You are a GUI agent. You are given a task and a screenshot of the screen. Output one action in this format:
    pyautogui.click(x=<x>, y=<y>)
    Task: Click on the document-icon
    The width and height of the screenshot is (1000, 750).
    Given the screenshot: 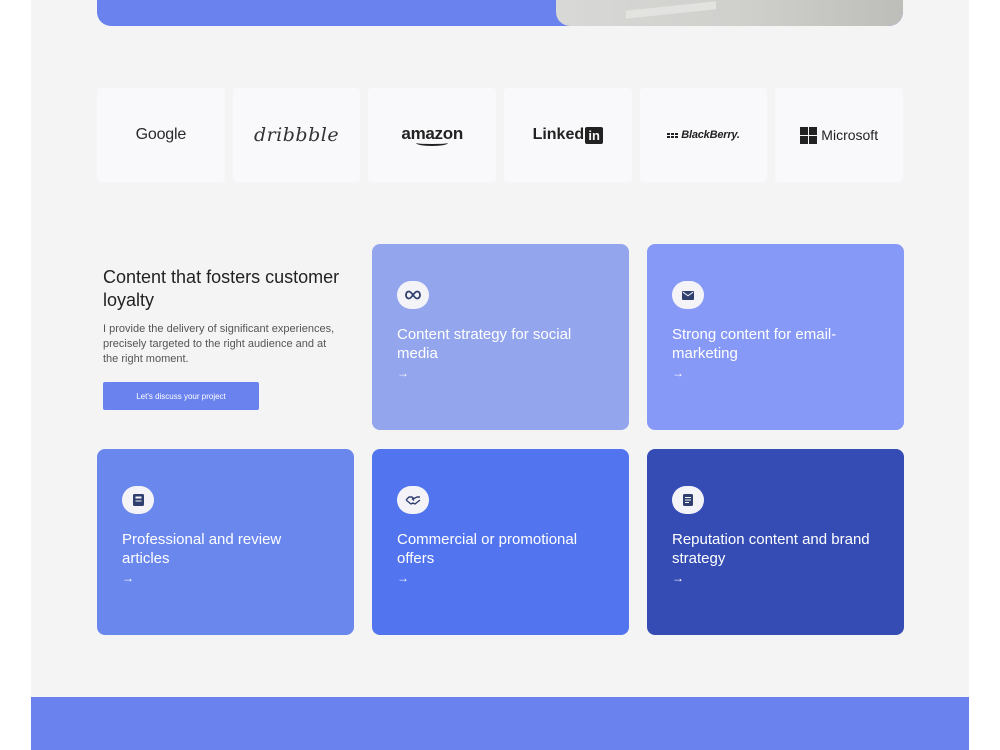 What is the action you would take?
    pyautogui.click(x=688, y=500)
    